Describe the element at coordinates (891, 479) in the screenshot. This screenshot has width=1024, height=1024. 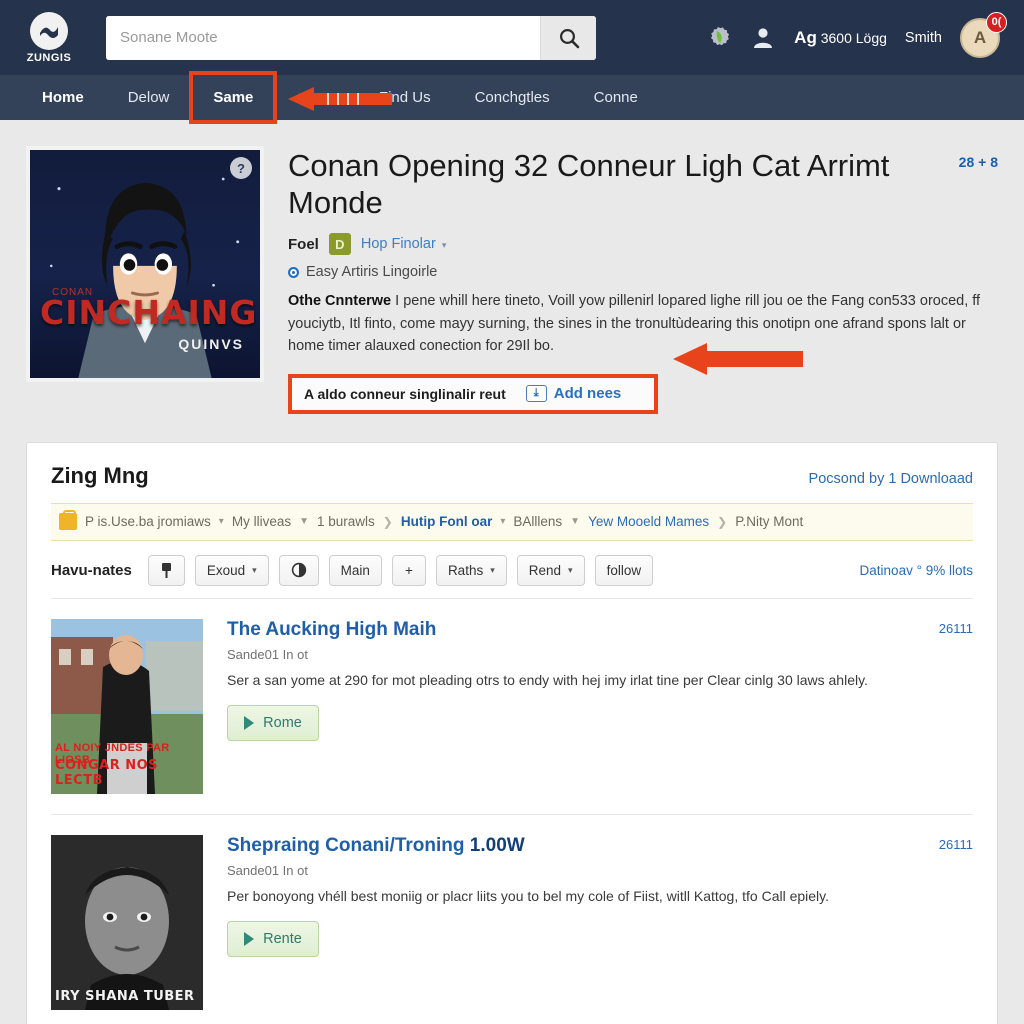
I see `panel-header-link: Pocsond by 1 Downloaad` at that location.